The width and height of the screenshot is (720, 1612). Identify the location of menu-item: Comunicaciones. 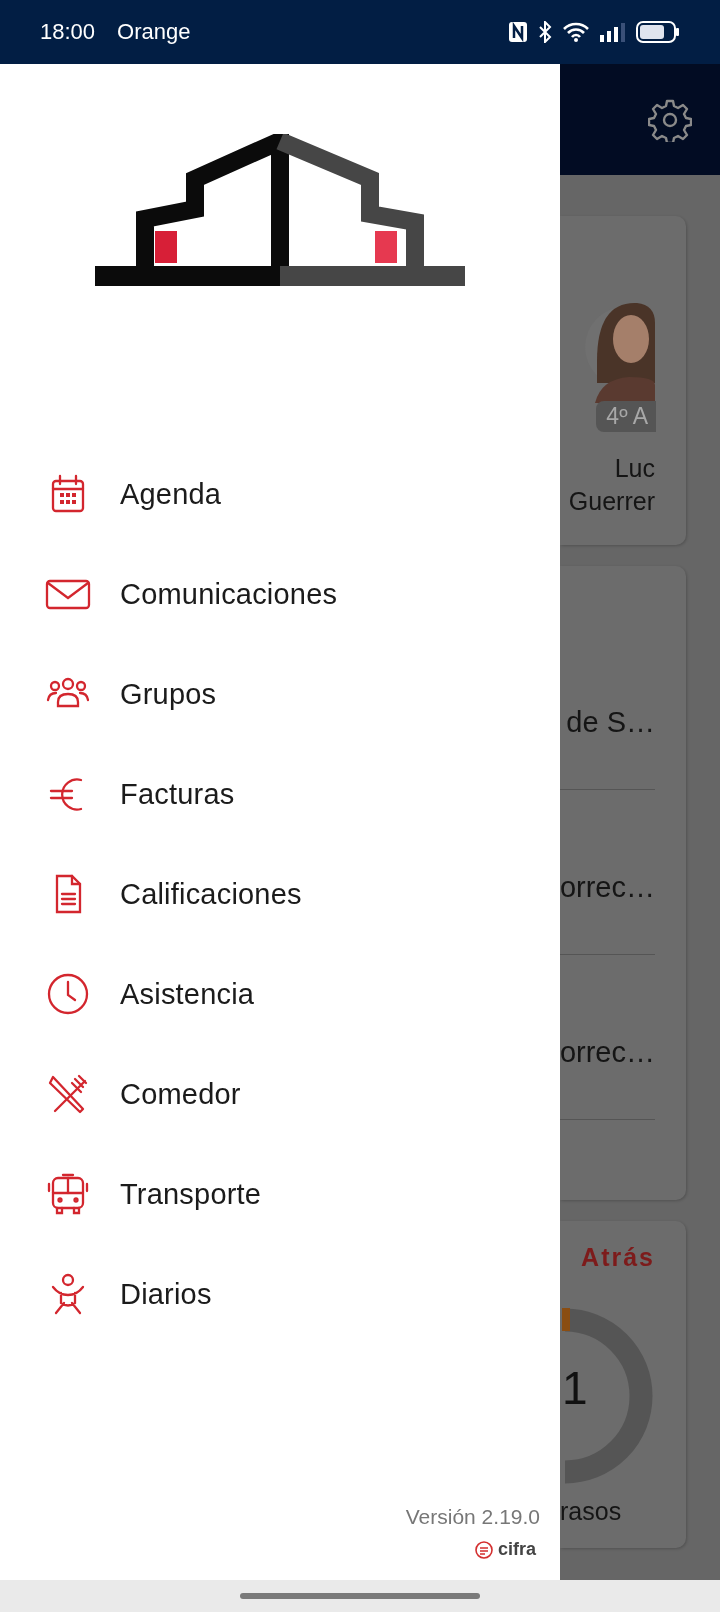
(280, 594).